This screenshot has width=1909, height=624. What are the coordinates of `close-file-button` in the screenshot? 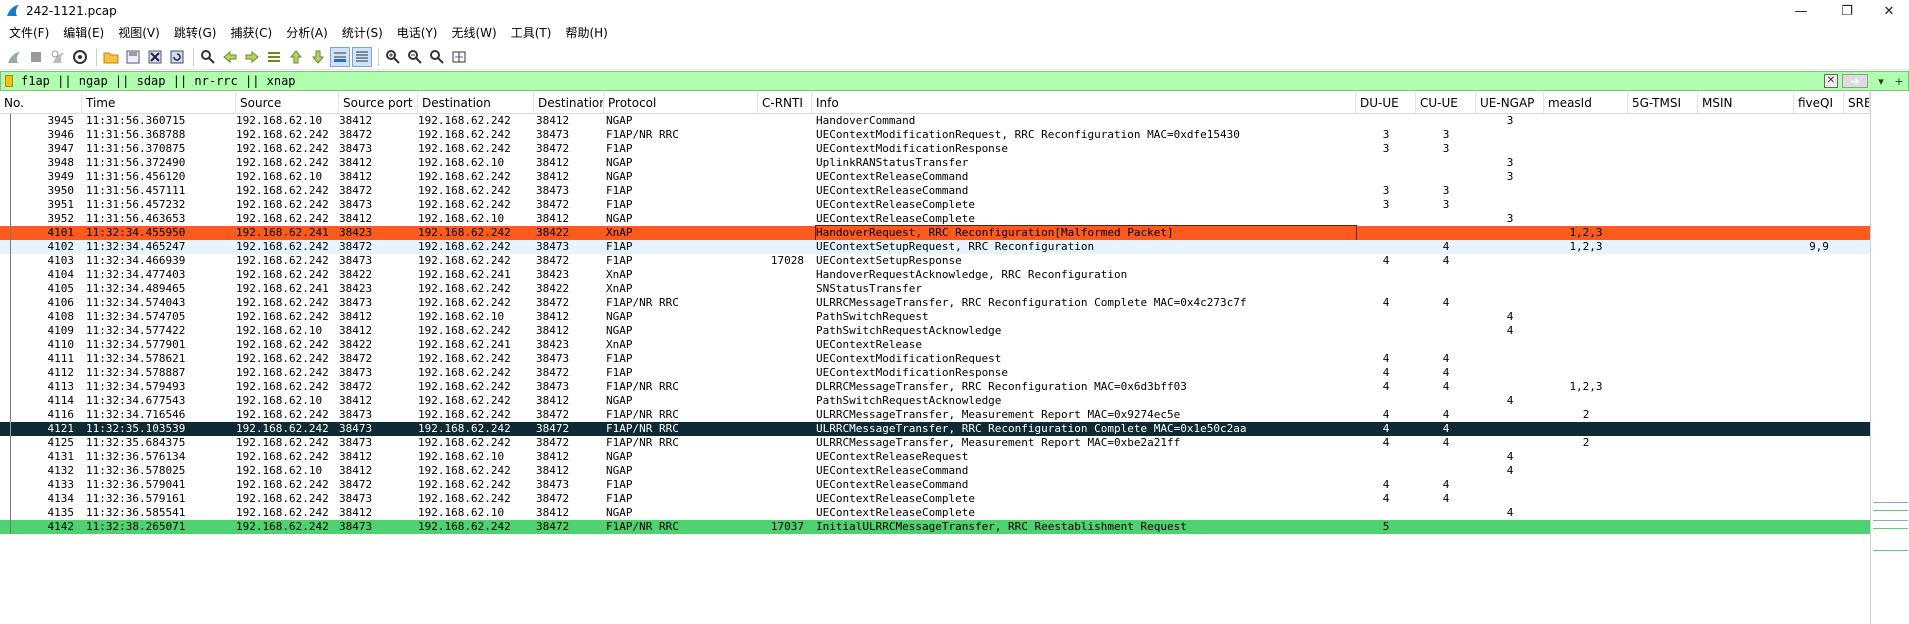 It's located at (155, 57).